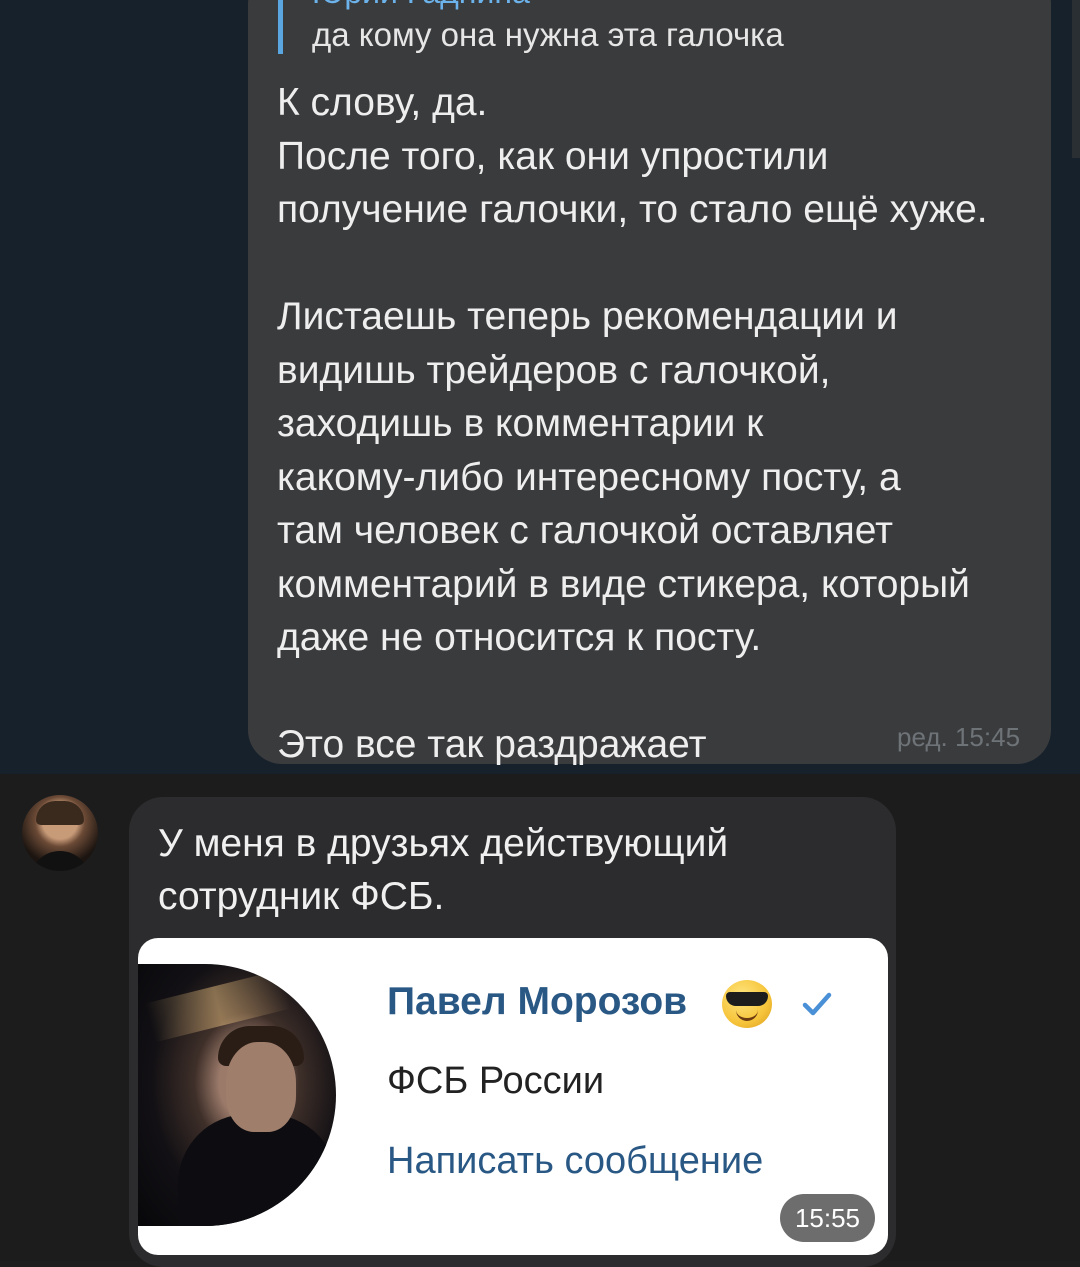 The height and width of the screenshot is (1267, 1080). Describe the element at coordinates (575, 1161) in the screenshot. I see `write-message-link: Написать сообщение` at that location.